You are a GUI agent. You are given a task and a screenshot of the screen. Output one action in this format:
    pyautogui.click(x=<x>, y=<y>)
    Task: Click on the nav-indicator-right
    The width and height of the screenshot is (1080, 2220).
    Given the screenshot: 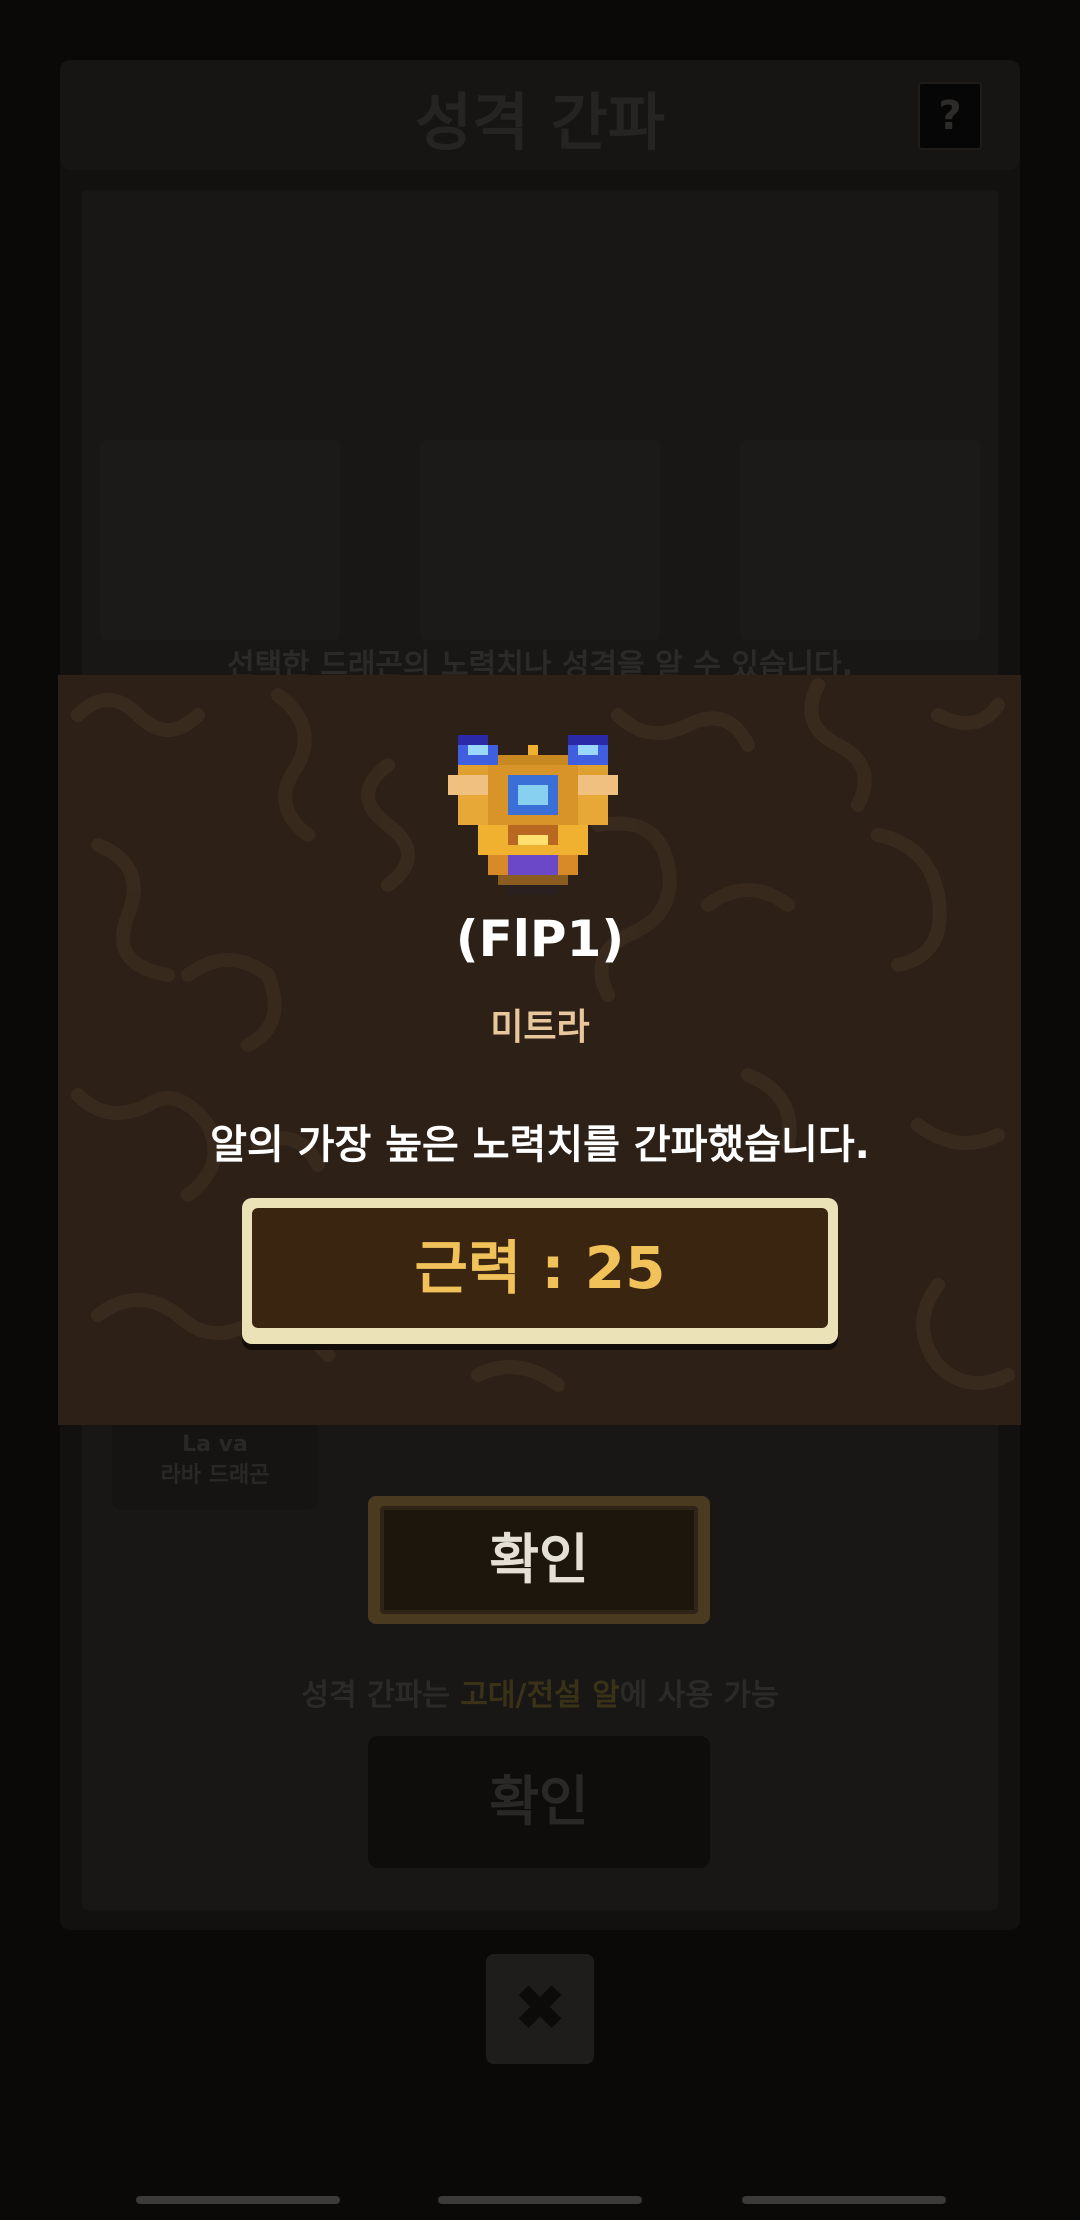 What is the action you would take?
    pyautogui.click(x=844, y=2200)
    